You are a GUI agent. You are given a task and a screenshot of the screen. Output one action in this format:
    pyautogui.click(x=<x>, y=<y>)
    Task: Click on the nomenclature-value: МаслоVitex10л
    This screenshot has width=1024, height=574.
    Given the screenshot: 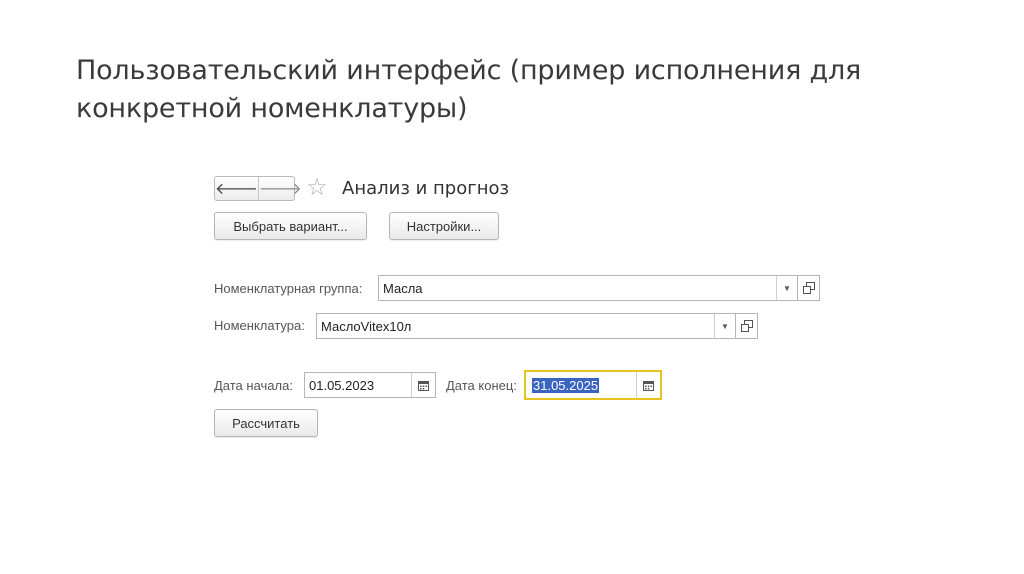 What is the action you would take?
    pyautogui.click(x=366, y=326)
    